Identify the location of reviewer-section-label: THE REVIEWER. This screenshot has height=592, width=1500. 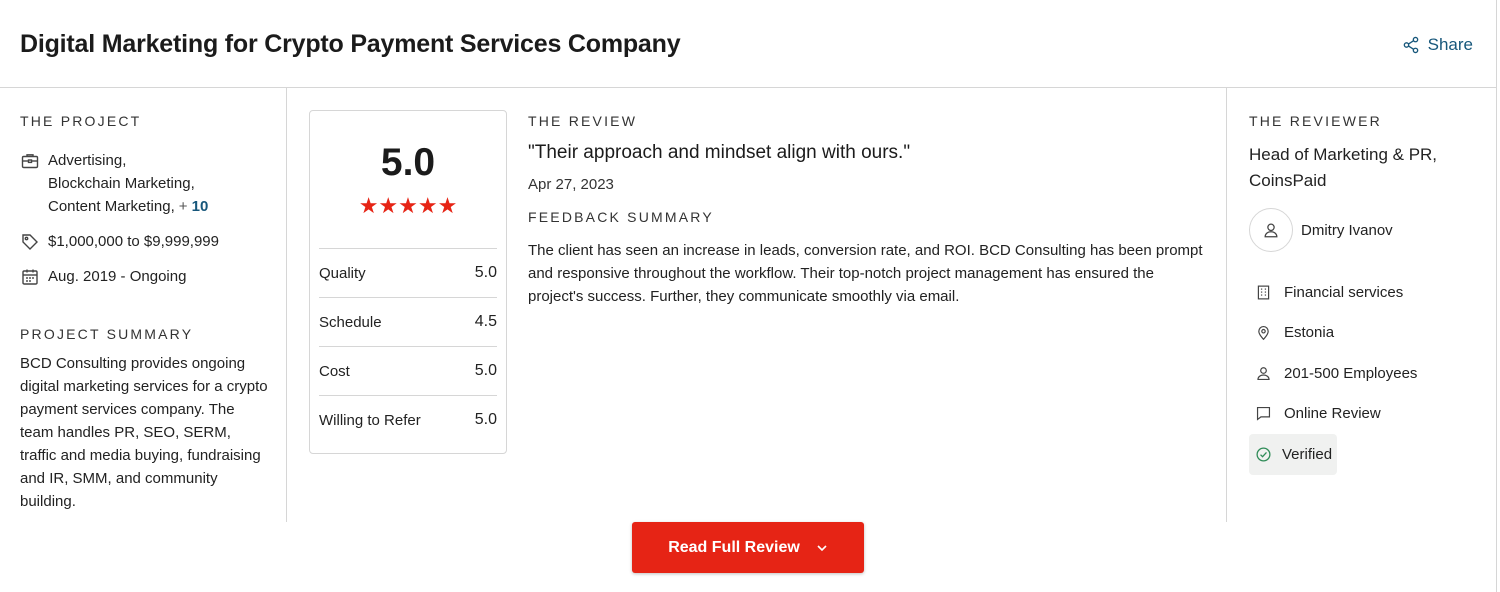
(1315, 121).